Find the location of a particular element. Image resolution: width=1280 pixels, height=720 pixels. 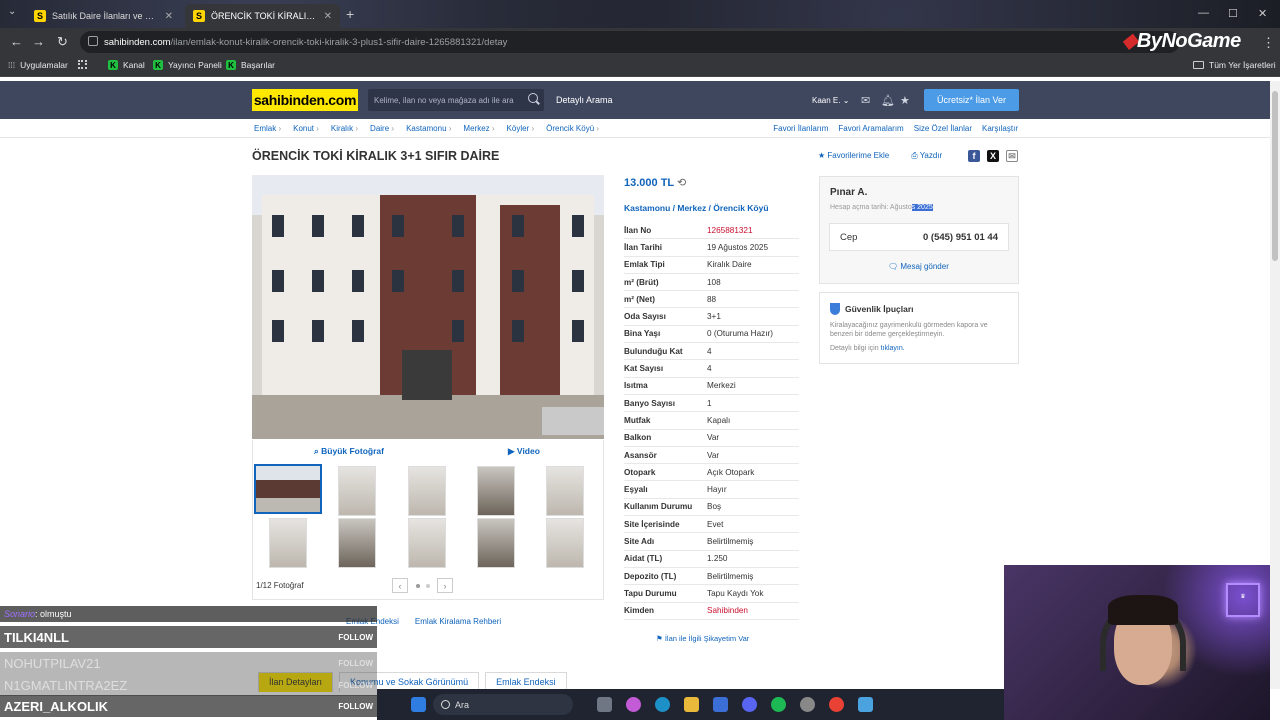

bookmark-kanal: K Kanal is located at coordinates (126, 65).